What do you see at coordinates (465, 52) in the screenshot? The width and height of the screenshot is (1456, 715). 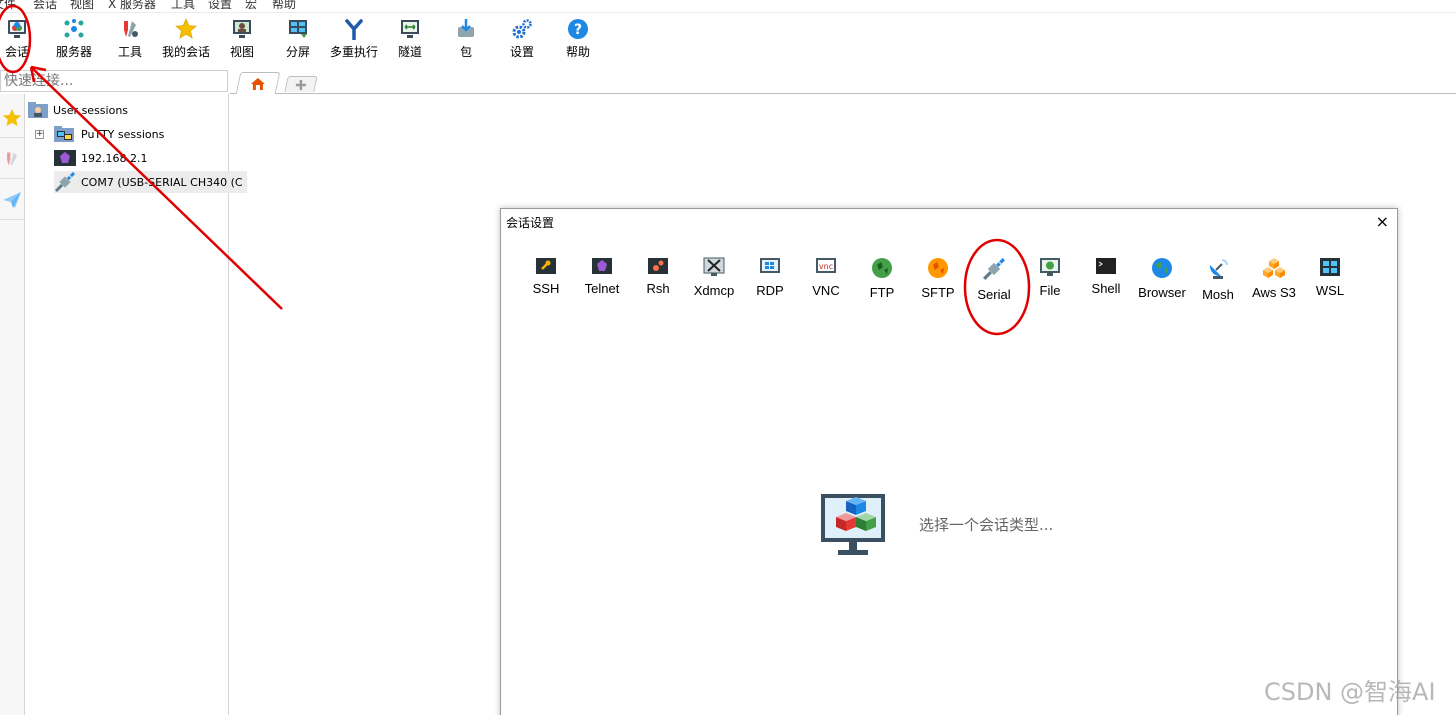 I see `package-label: 包` at bounding box center [465, 52].